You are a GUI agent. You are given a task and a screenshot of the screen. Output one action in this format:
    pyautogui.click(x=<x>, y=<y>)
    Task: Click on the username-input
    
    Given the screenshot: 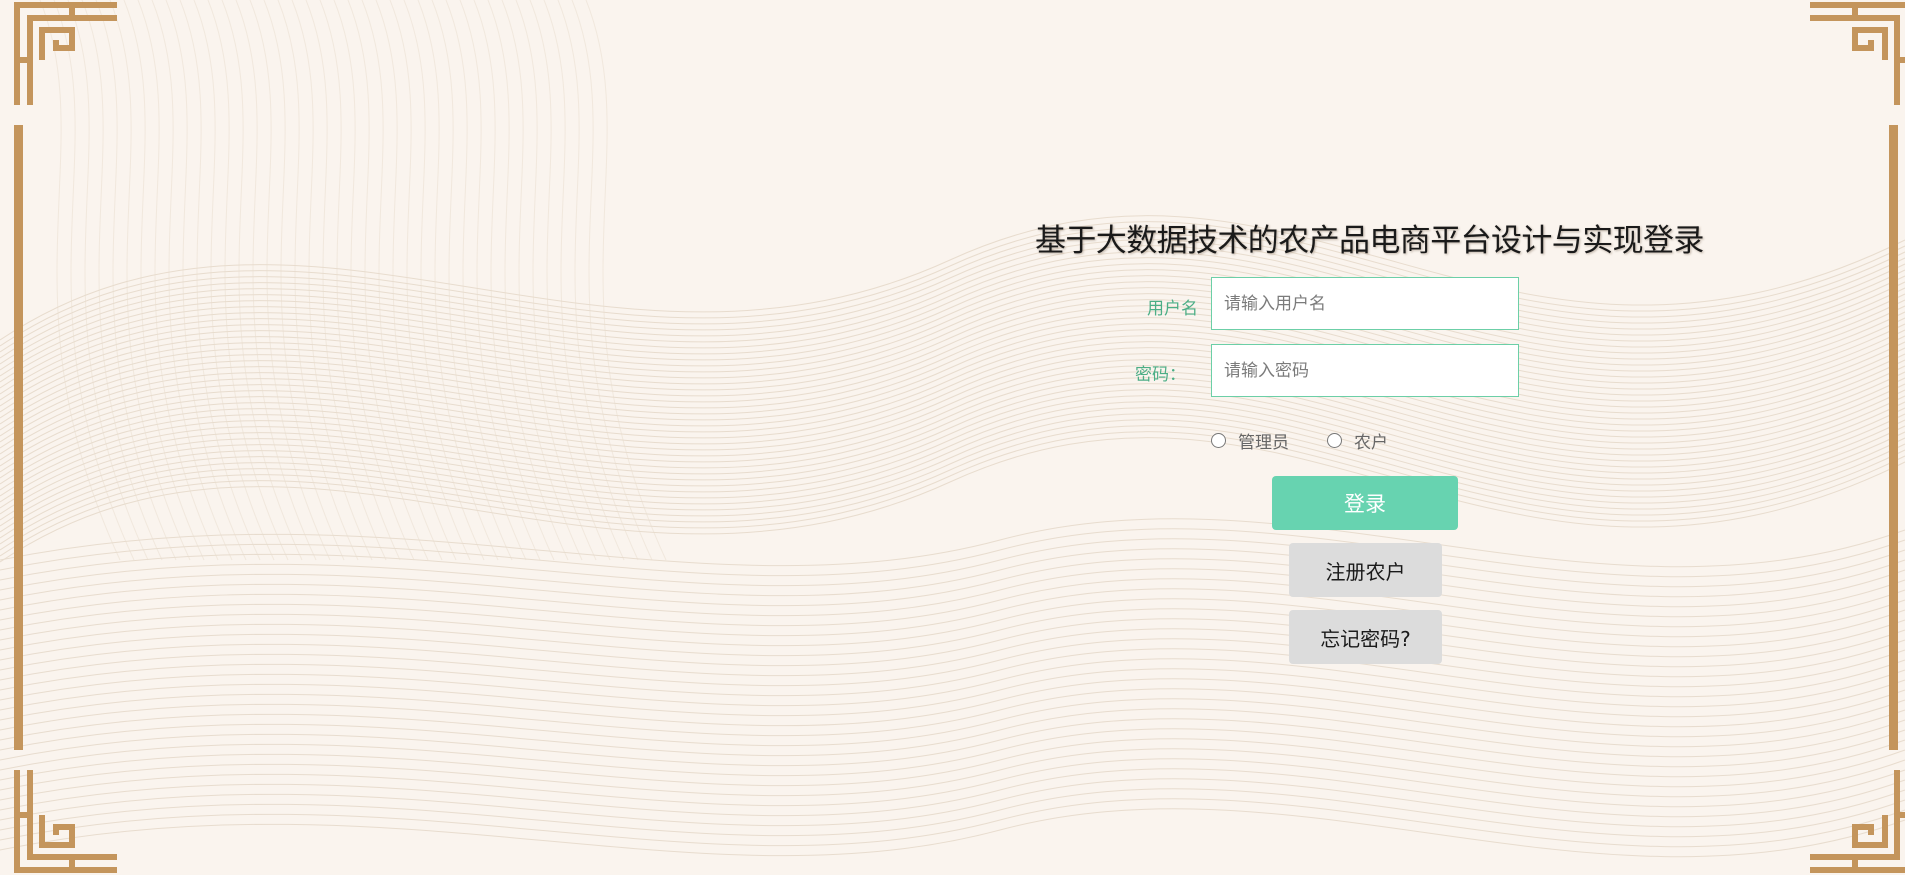 What is the action you would take?
    pyautogui.click(x=1365, y=303)
    